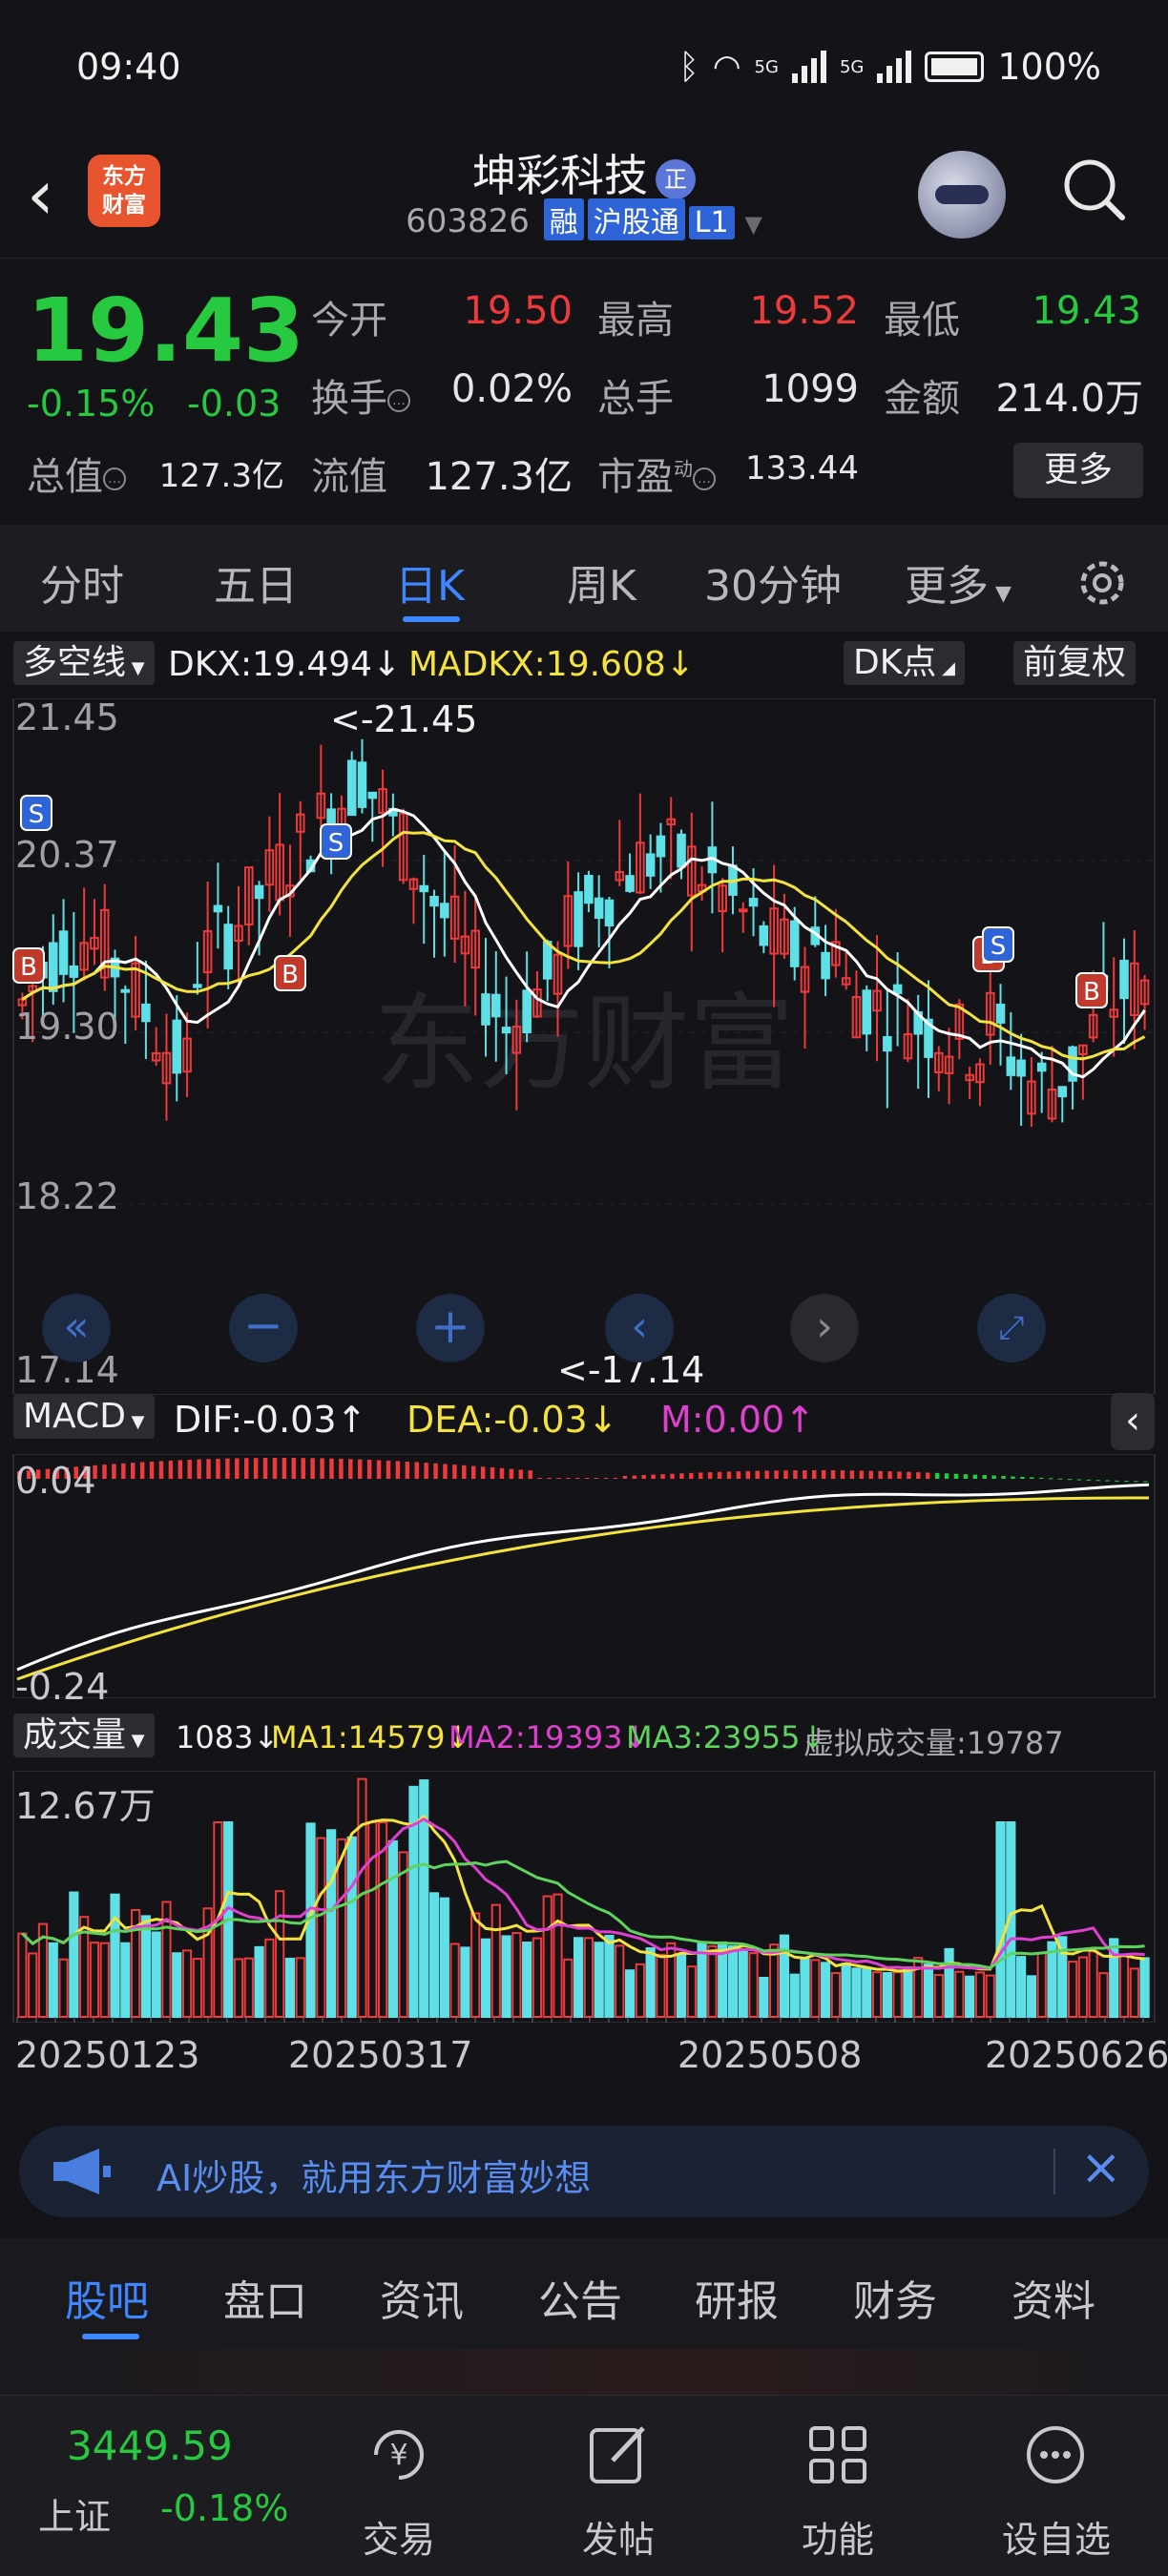  Describe the element at coordinates (770, 2055) in the screenshot. I see `date-3: 20250508` at that location.